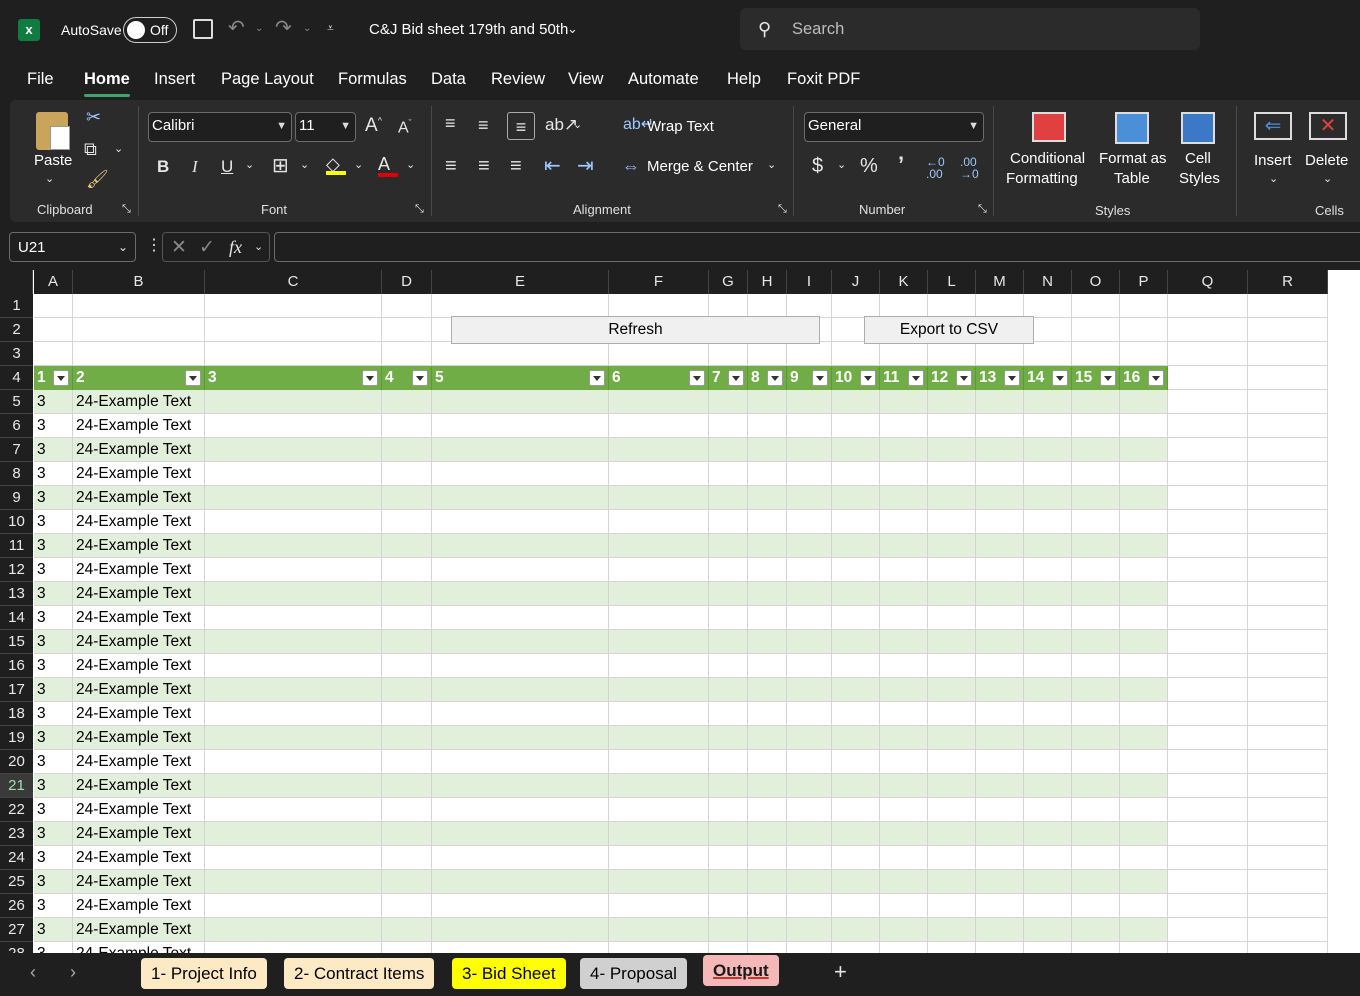 Image resolution: width=1360 pixels, height=996 pixels. What do you see at coordinates (90, 149) in the screenshot?
I see `copy-icon: ⧉` at bounding box center [90, 149].